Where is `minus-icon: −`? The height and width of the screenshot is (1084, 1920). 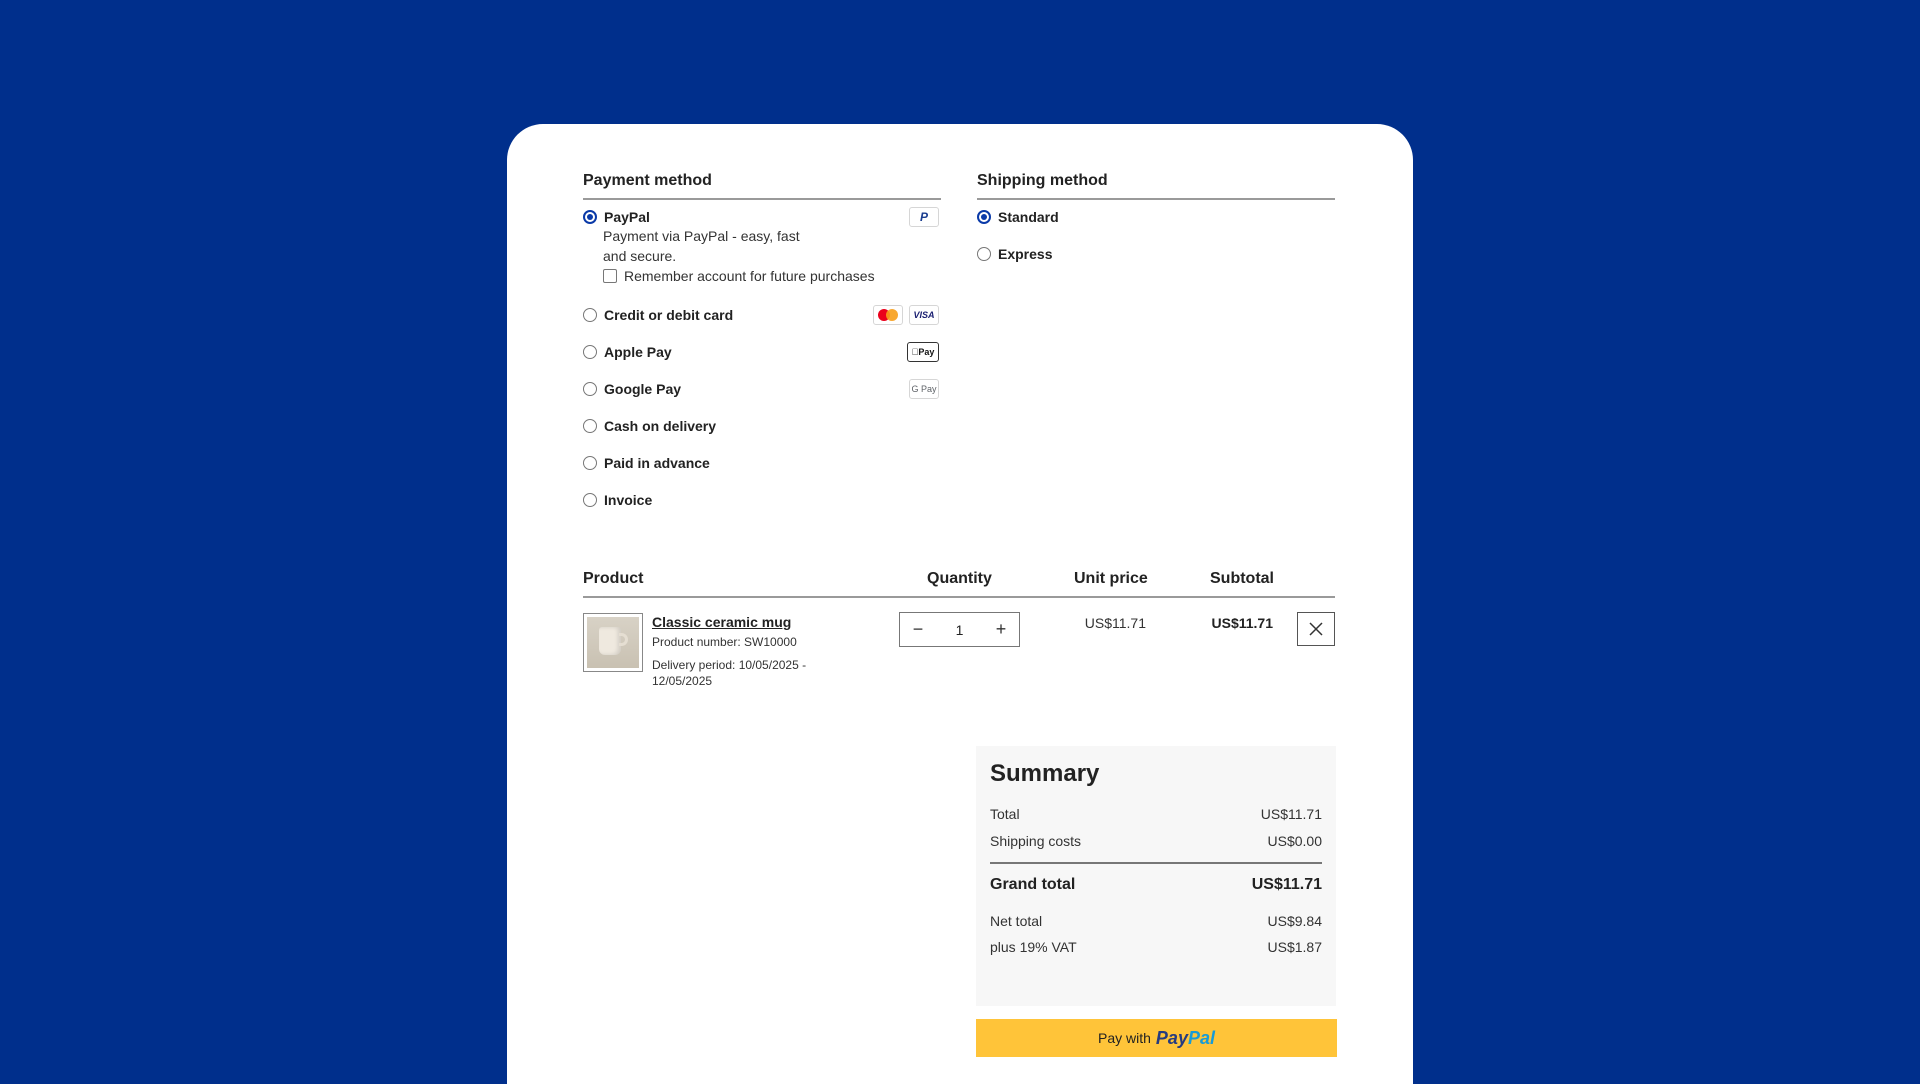 minus-icon: − is located at coordinates (918, 629).